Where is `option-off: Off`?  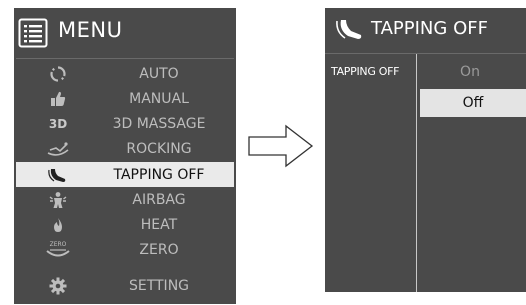
option-off: Off is located at coordinates (473, 103).